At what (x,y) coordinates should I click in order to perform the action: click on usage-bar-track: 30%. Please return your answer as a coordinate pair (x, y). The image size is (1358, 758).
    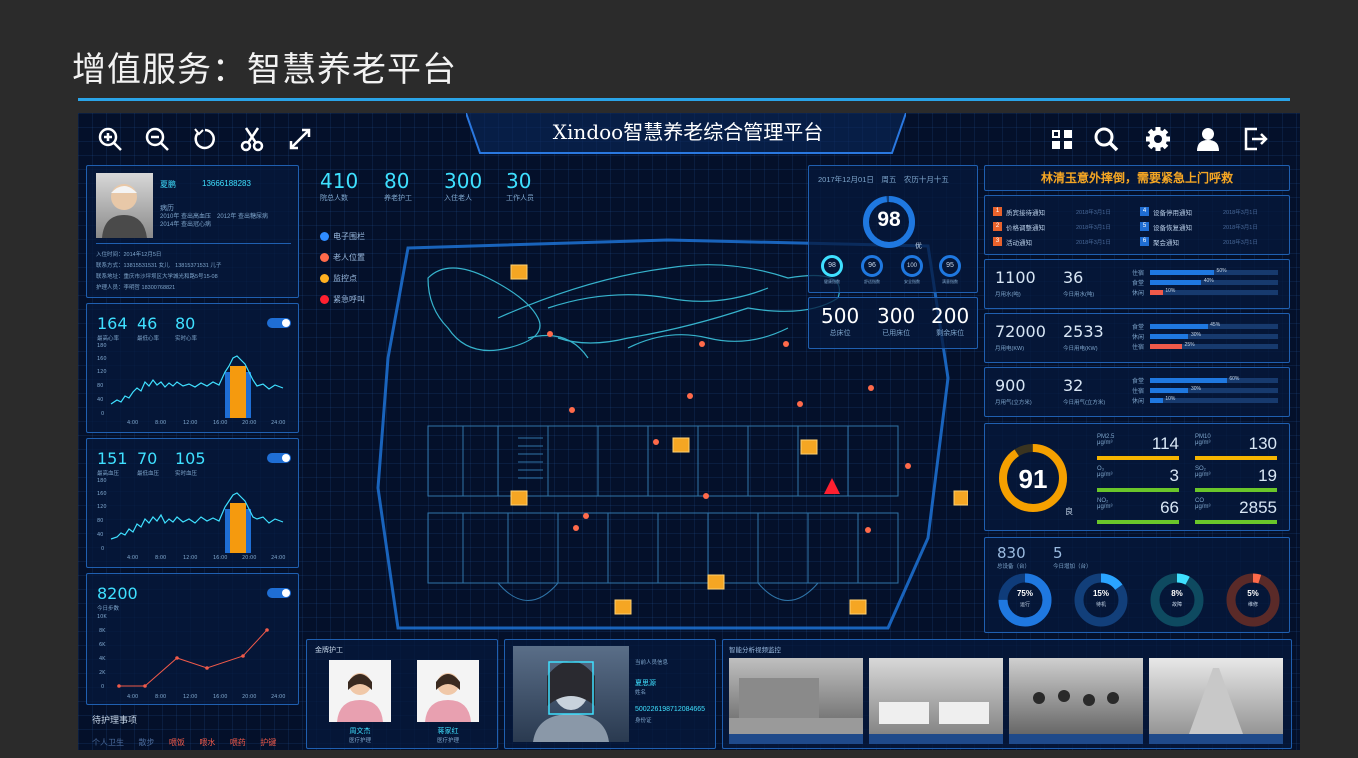
    Looking at the image, I should click on (1214, 389).